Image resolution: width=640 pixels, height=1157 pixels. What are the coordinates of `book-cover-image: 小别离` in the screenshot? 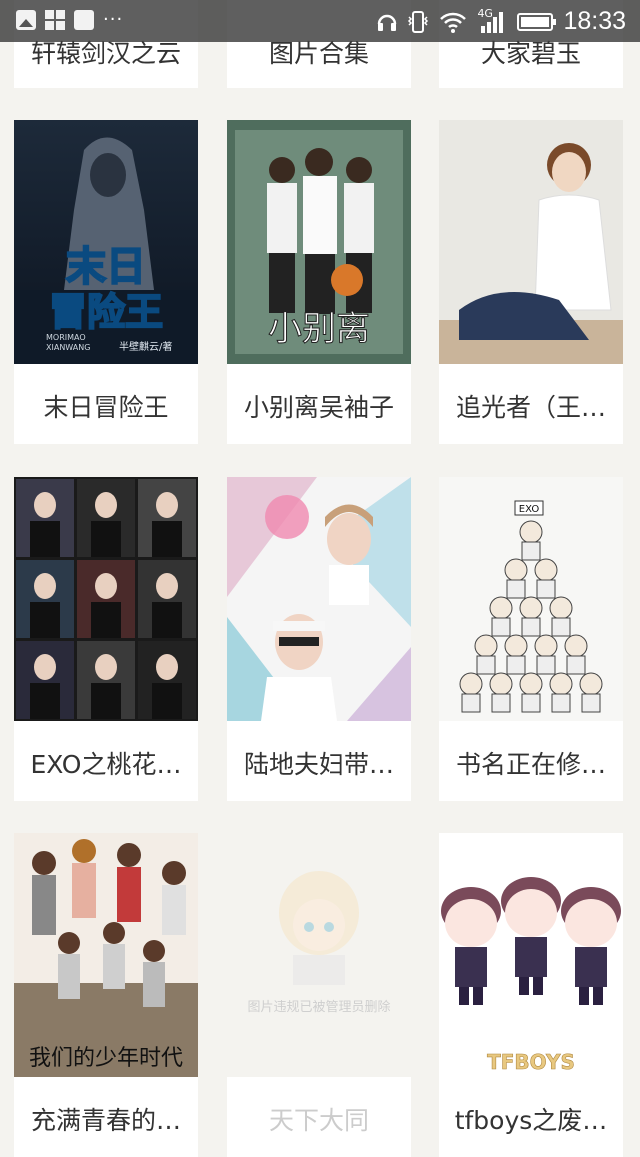 It's located at (319, 242).